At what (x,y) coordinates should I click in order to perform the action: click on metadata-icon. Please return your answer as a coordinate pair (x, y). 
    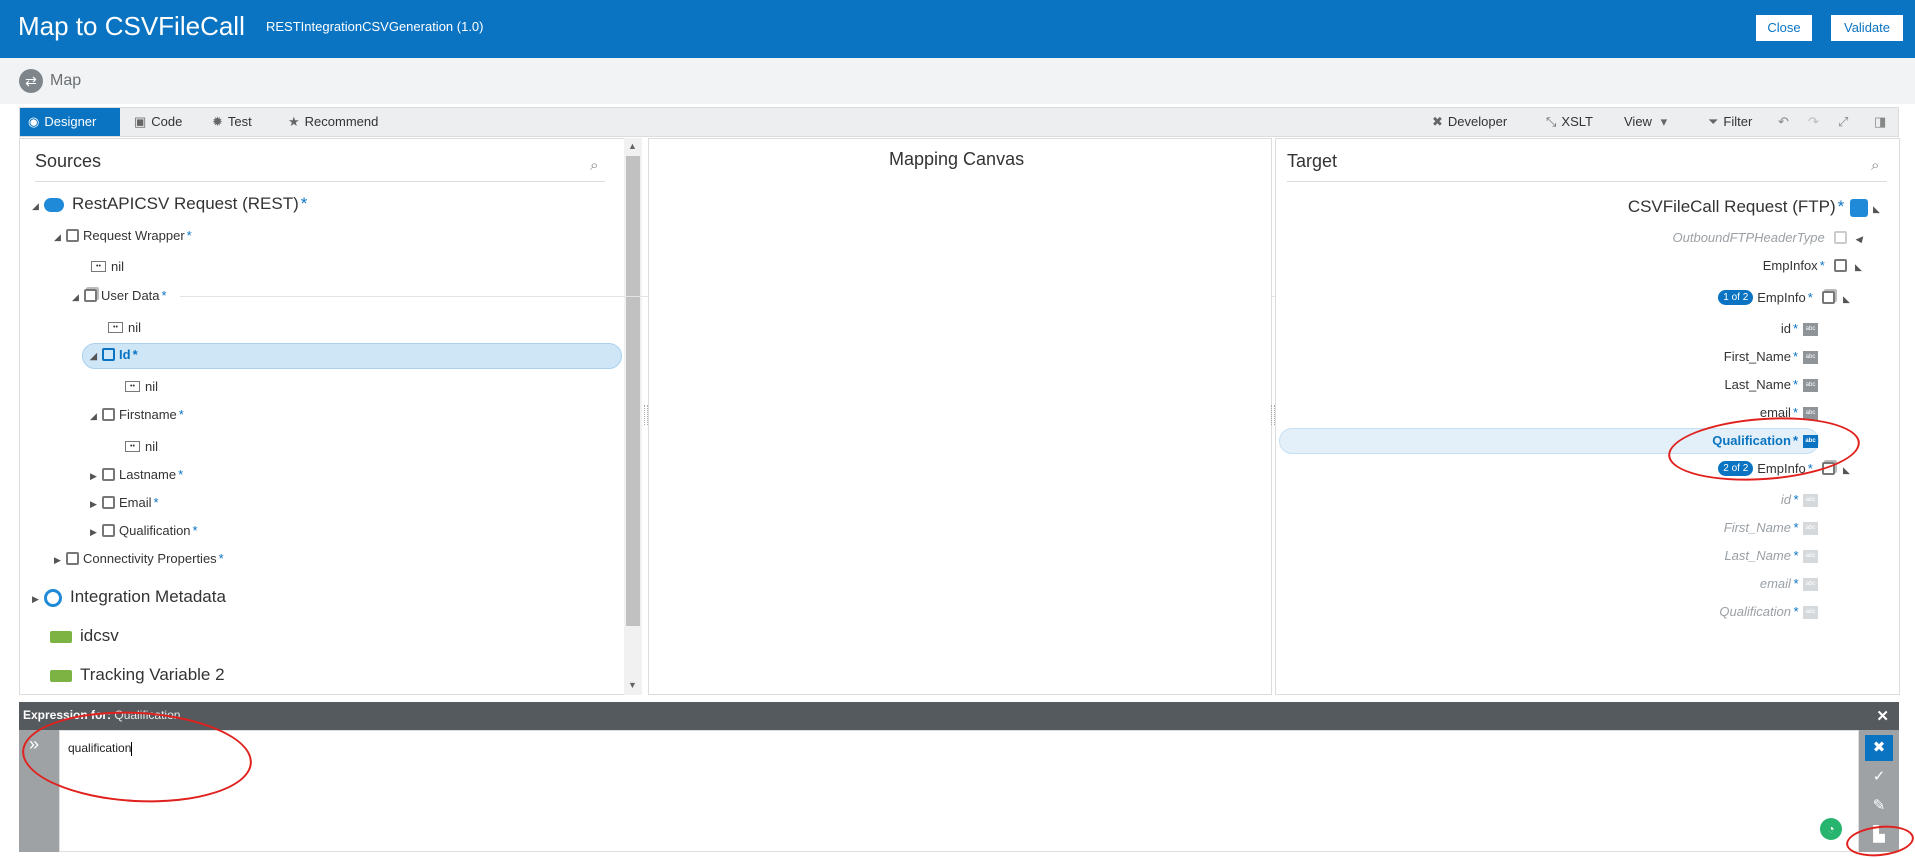
    Looking at the image, I should click on (53, 597).